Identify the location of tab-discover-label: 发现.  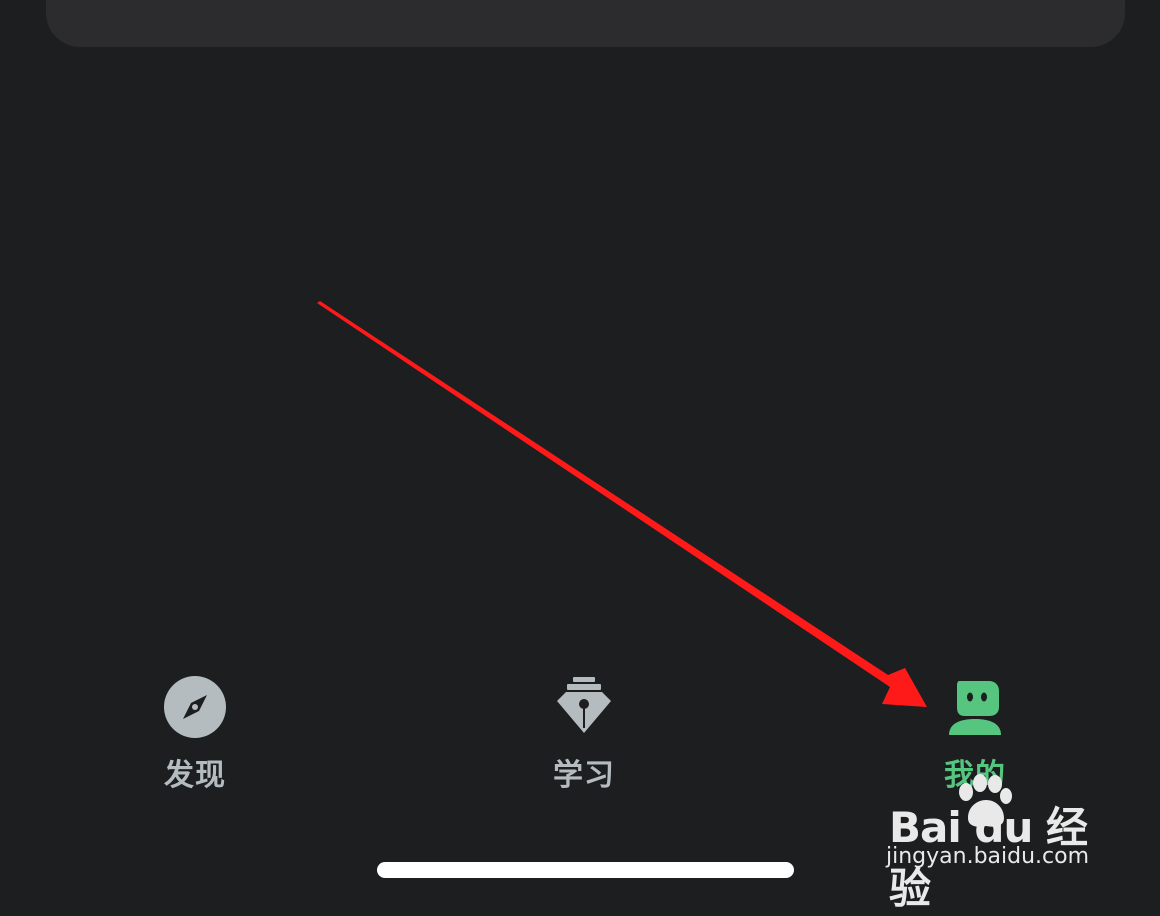
(195, 775).